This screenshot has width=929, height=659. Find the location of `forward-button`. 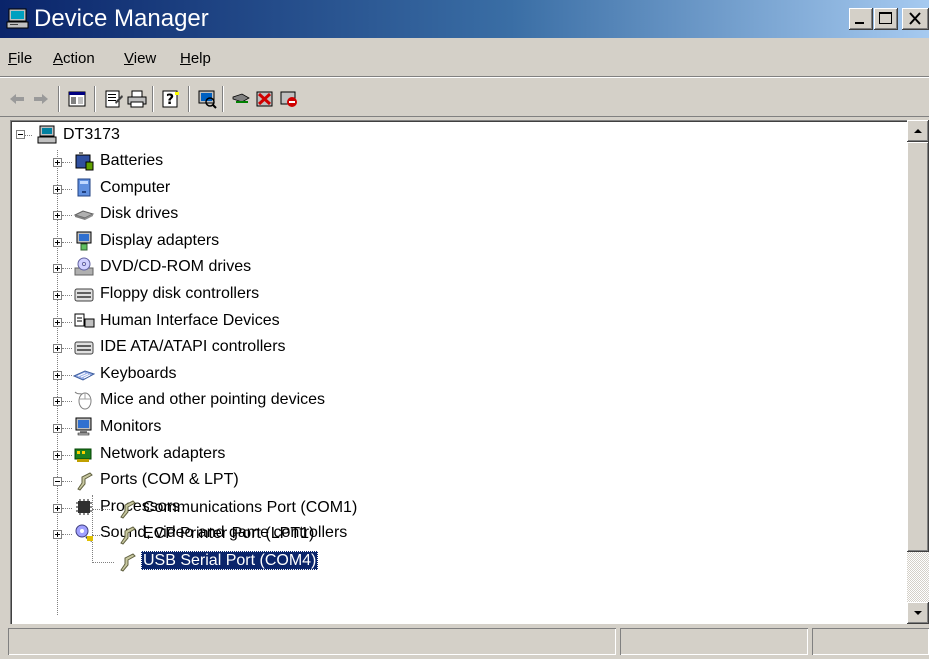

forward-button is located at coordinates (41, 99).